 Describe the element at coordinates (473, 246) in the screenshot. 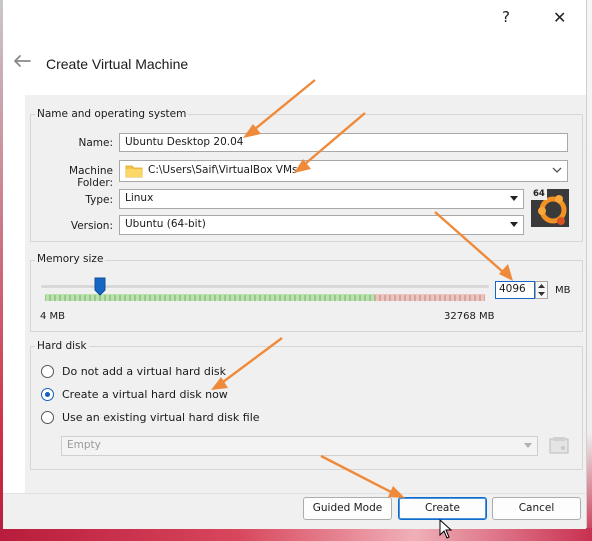

I see `annotation-arrow-memory` at that location.